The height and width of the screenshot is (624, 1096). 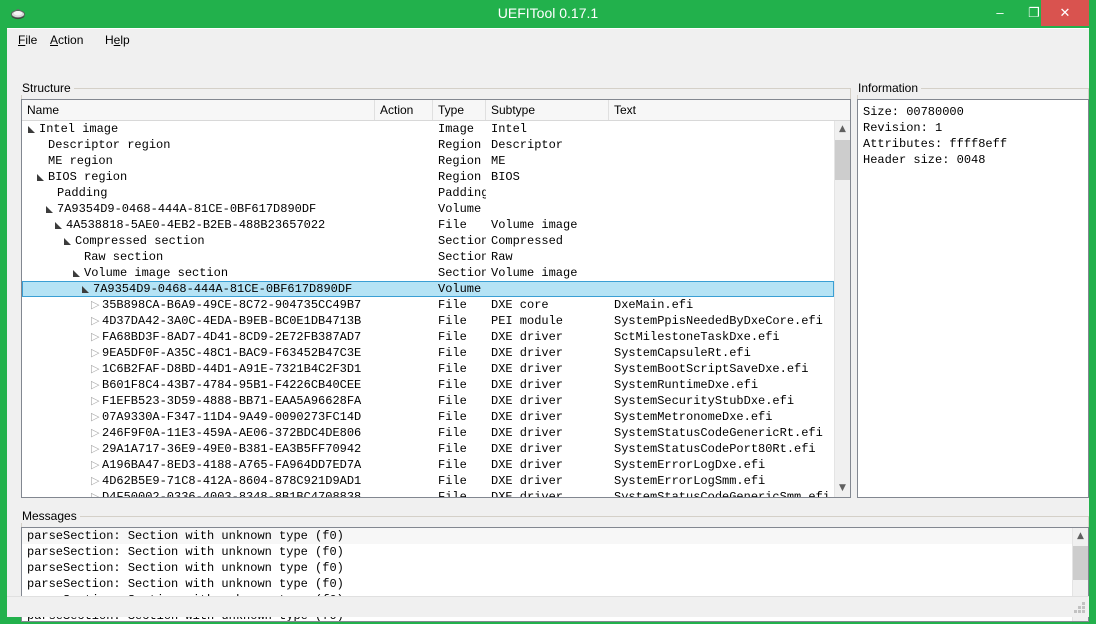 What do you see at coordinates (459, 110) in the screenshot?
I see `column-header-type: Type` at bounding box center [459, 110].